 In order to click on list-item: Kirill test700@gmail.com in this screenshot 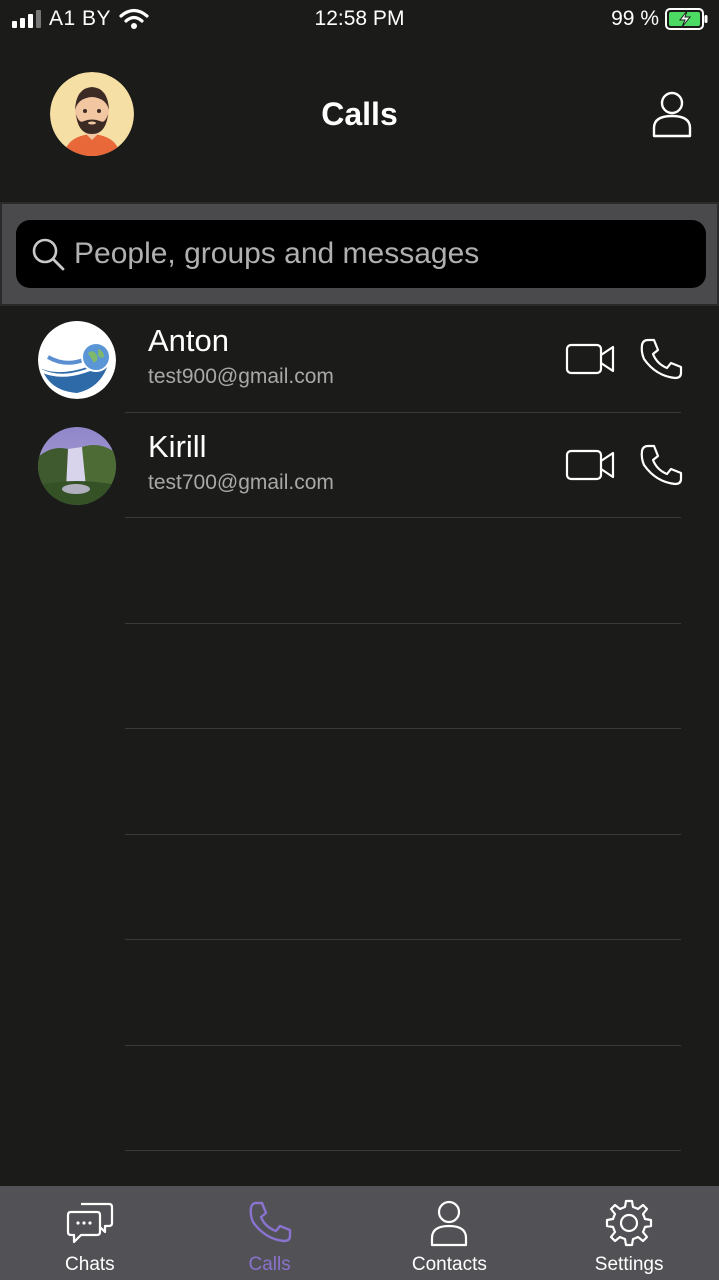, I will do `click(359, 465)`.